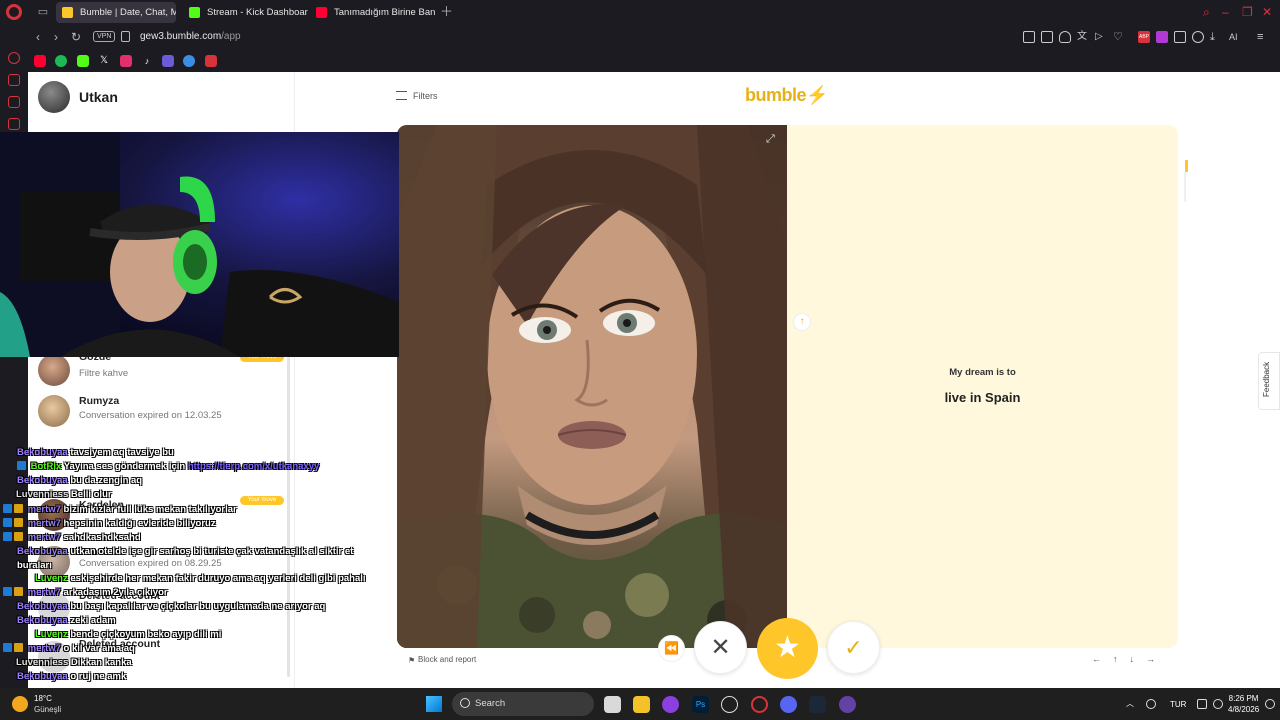 The image size is (1280, 720). I want to click on pin-icon, so click(1029, 37).